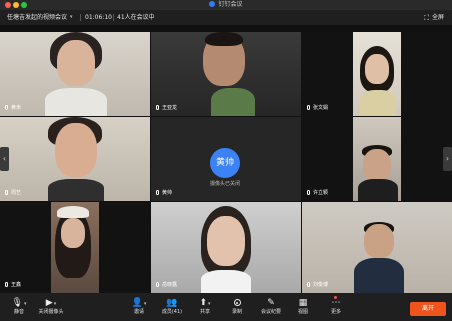 Image resolution: width=452 pixels, height=321 pixels. Describe the element at coordinates (317, 108) in the screenshot. I see `participant-name: 张文娟` at that location.